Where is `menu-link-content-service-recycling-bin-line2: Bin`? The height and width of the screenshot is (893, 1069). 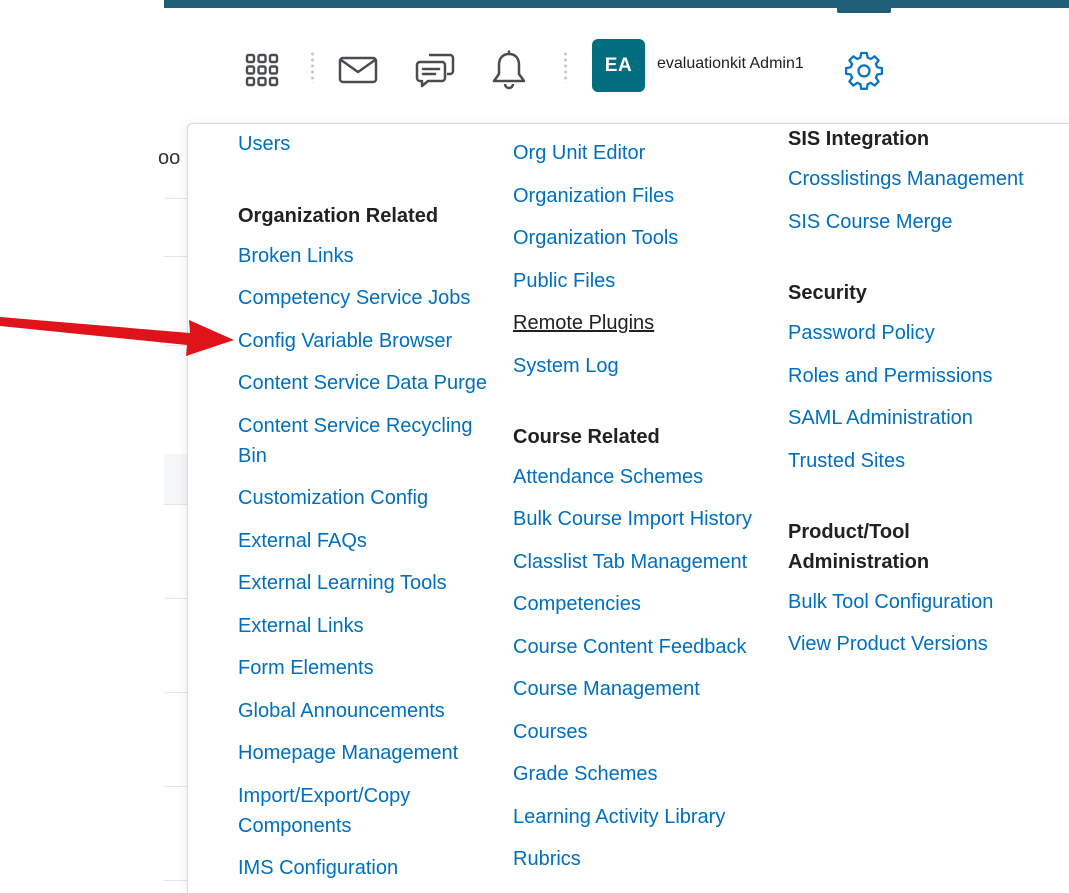
menu-link-content-service-recycling-bin-line2: Bin is located at coordinates (252, 456).